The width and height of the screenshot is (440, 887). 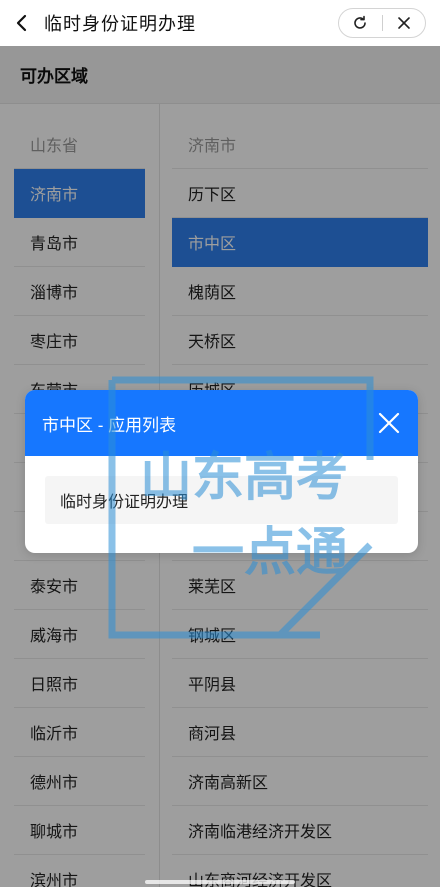 I want to click on window-capsule, so click(x=382, y=23).